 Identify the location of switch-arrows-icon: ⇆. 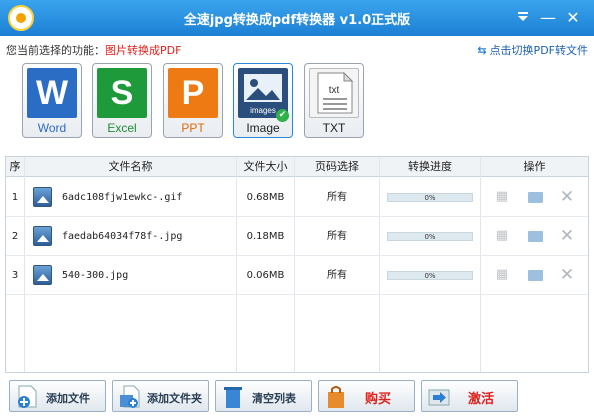
(482, 50).